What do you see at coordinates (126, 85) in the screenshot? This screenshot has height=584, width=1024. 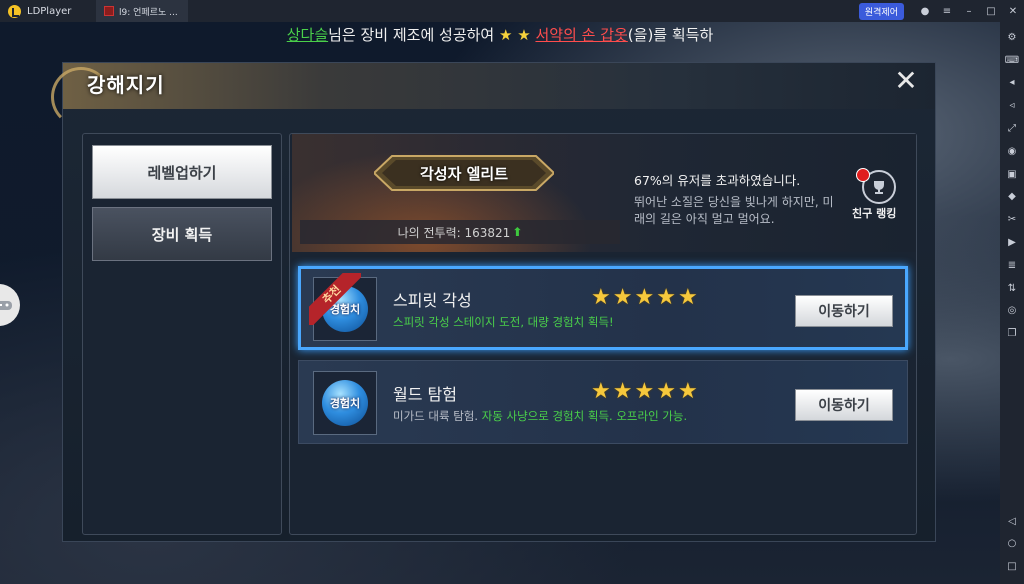 I see `dialog-title: 강해지기` at bounding box center [126, 85].